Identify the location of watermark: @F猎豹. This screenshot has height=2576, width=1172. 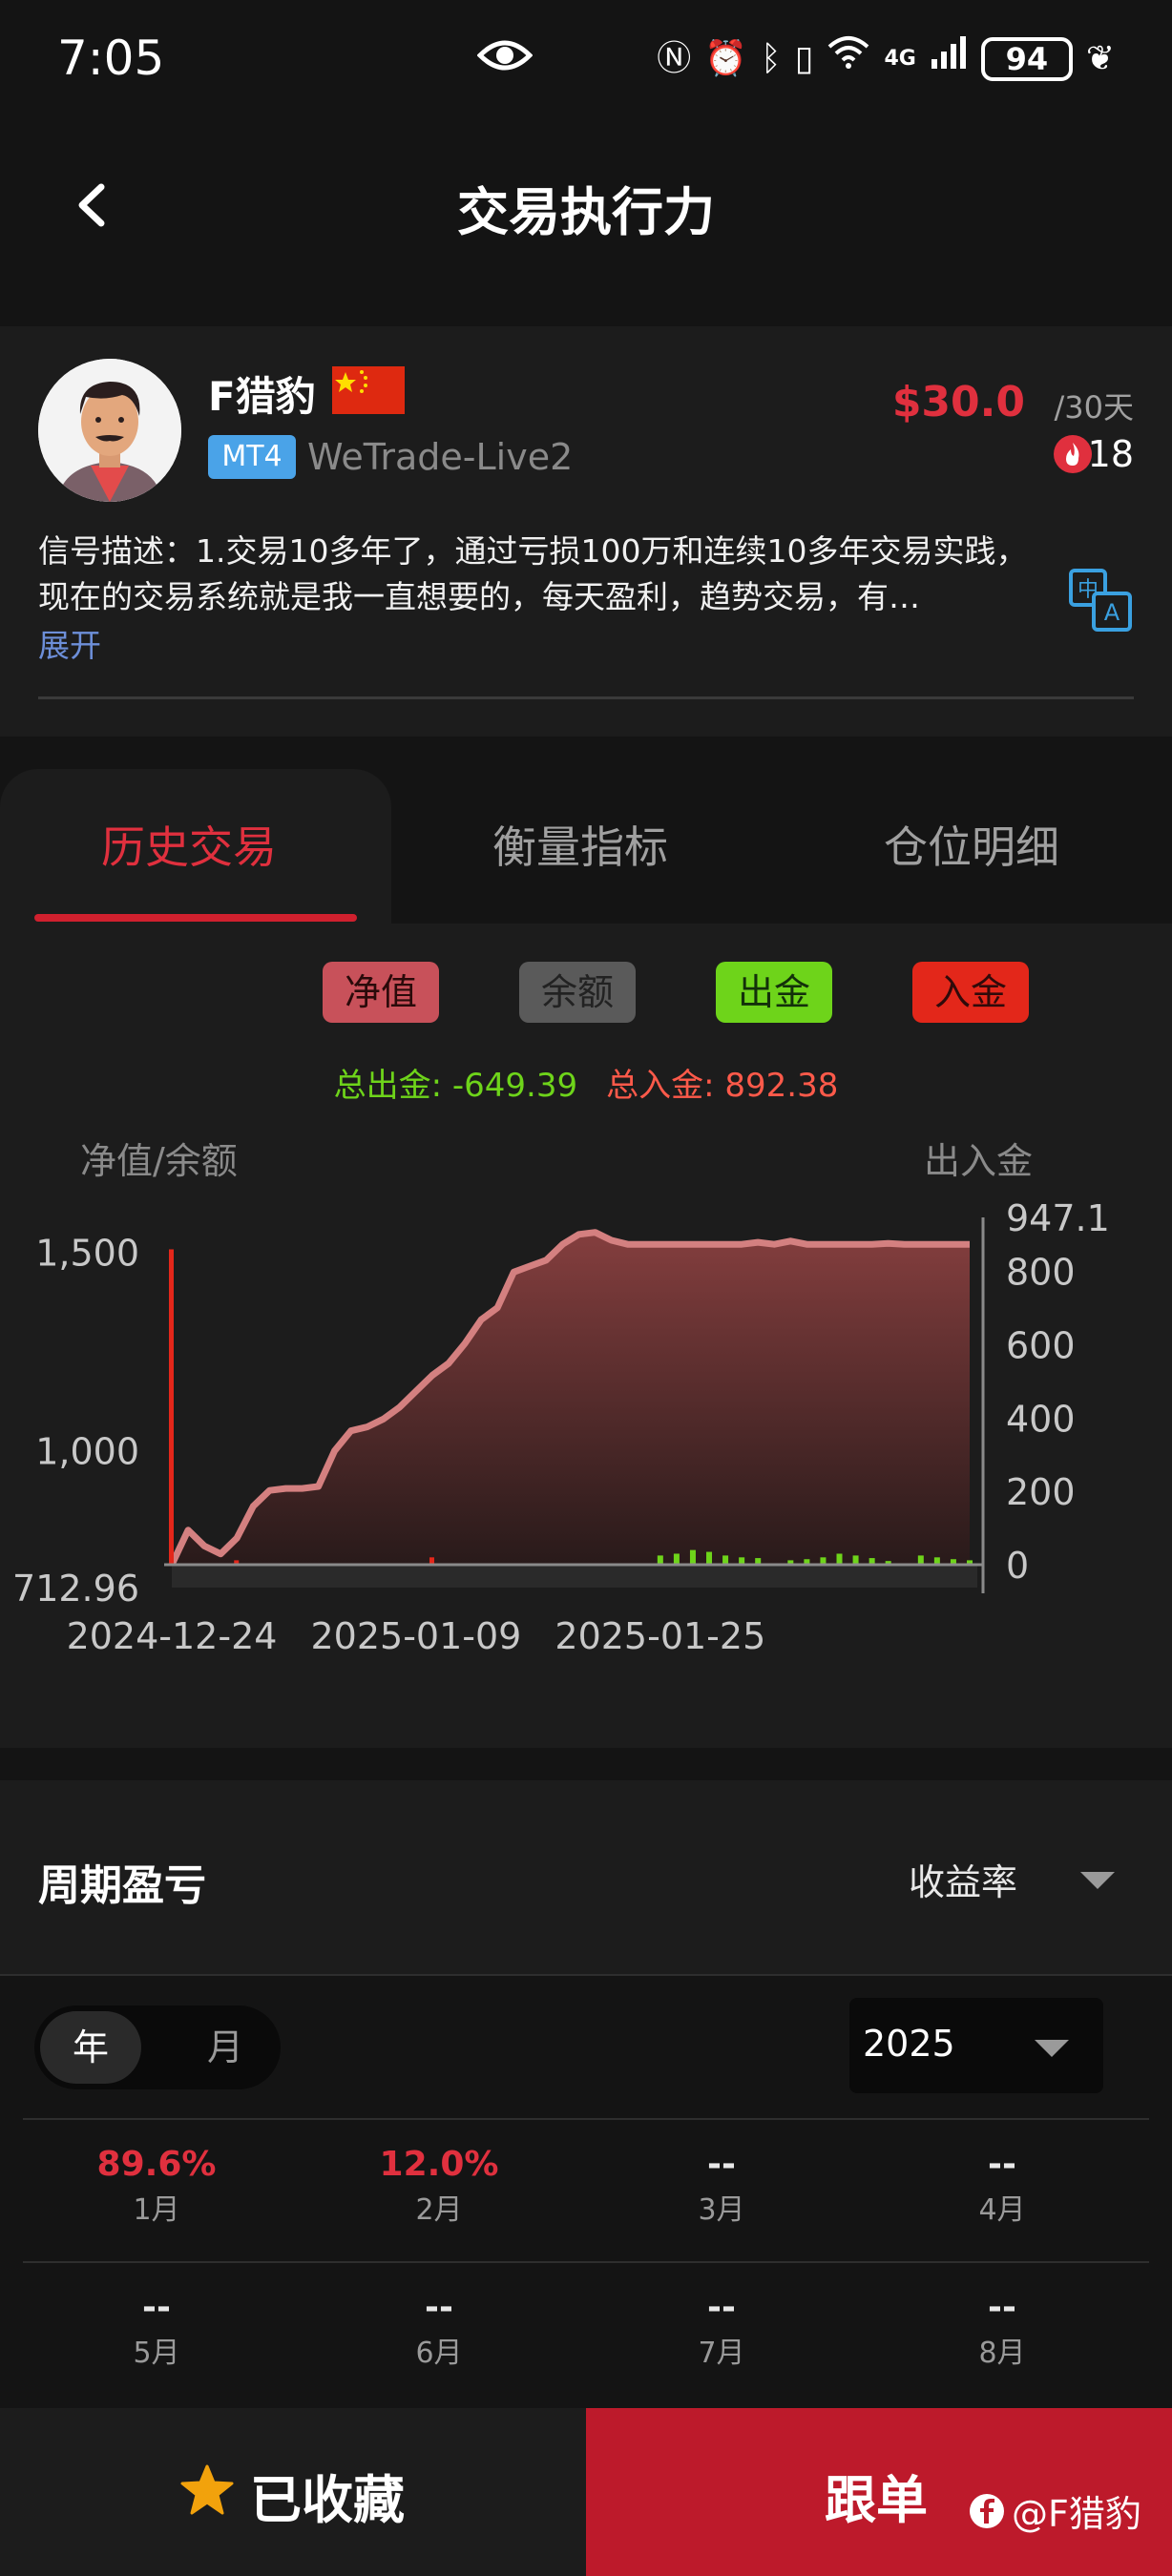
(1054, 2510).